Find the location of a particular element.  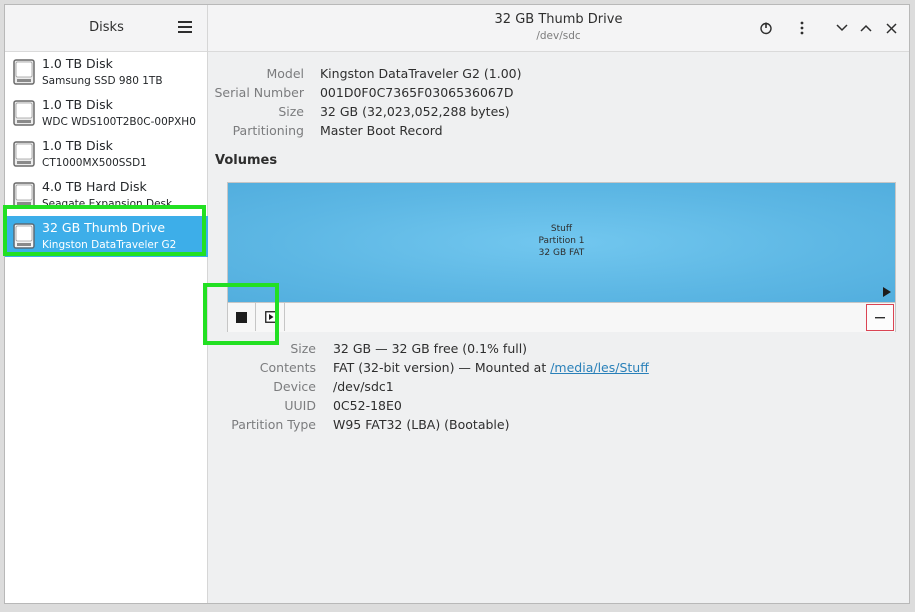

size-label: Size is located at coordinates (291, 111).